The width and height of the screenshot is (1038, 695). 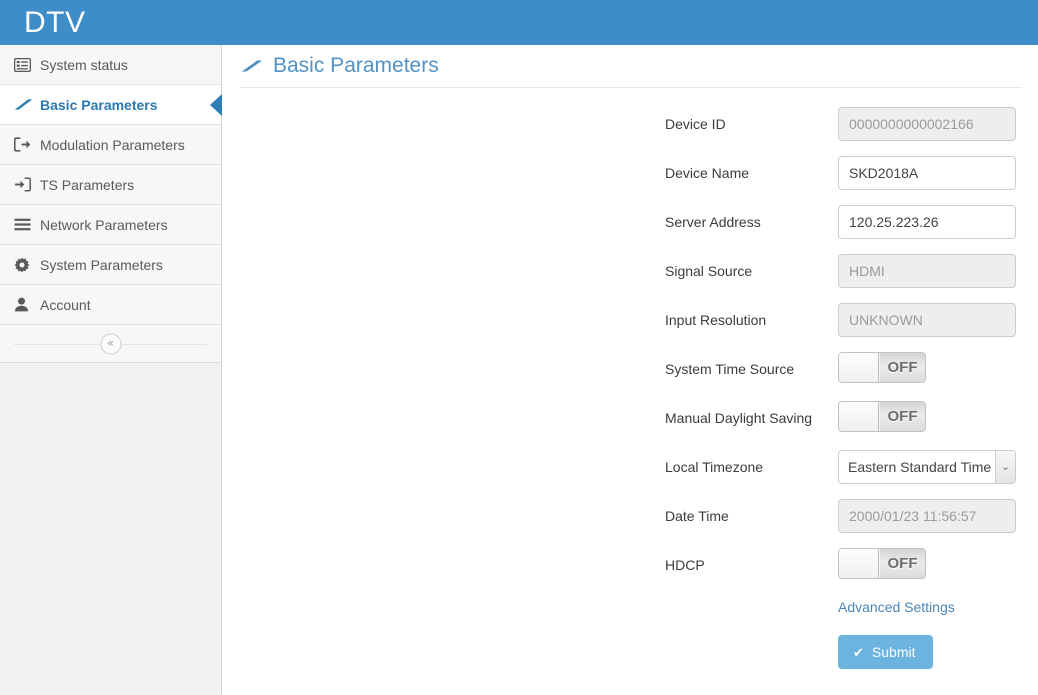 I want to click on sidebar-item-modulation-parameters: Modulation Parameters, so click(x=110, y=145).